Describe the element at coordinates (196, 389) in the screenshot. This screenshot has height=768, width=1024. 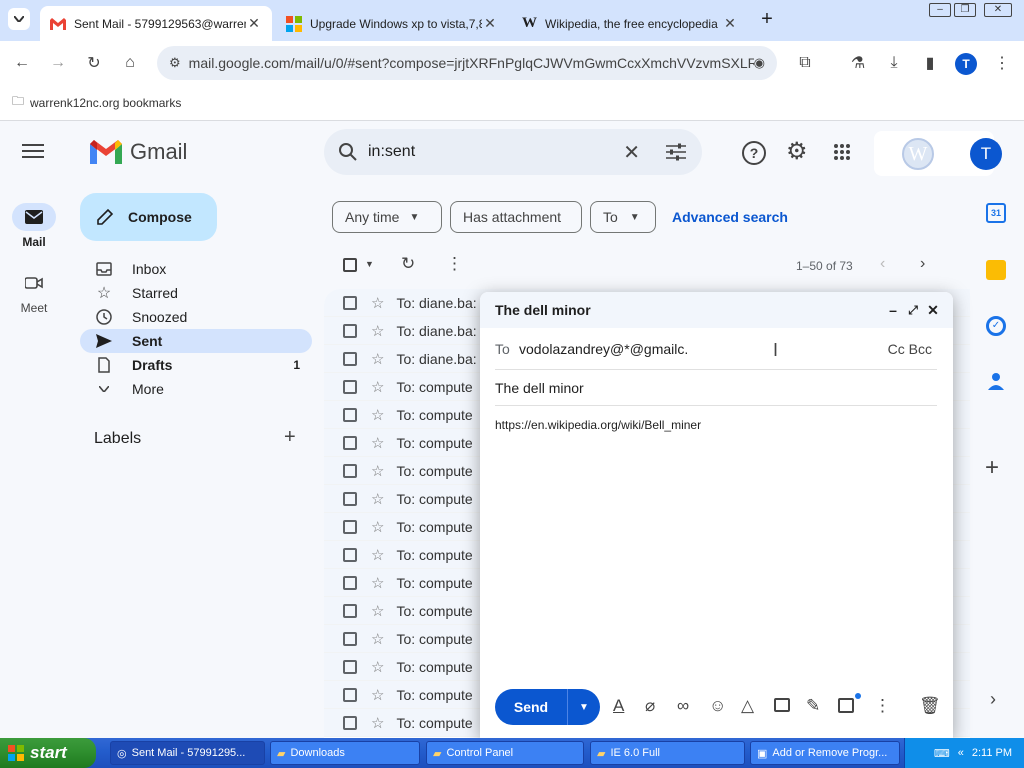
I see `nav-more: More` at that location.